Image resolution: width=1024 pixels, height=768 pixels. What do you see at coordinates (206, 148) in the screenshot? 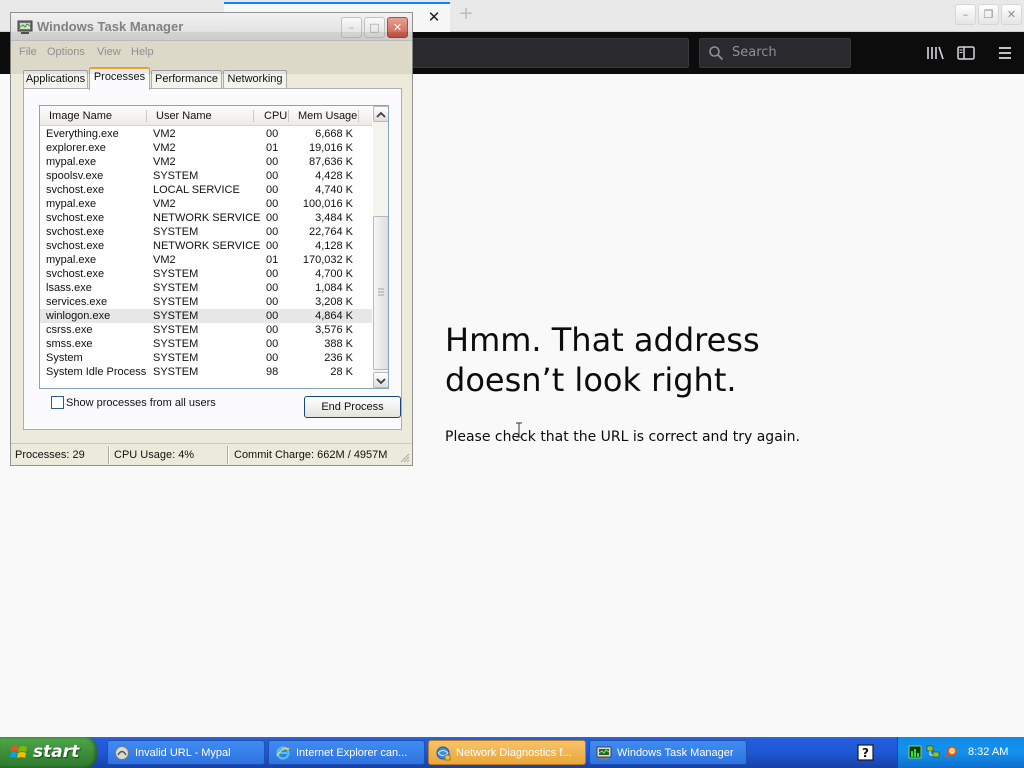
I see `table-row: explorer.exe VM2 01 19,016 K` at bounding box center [206, 148].